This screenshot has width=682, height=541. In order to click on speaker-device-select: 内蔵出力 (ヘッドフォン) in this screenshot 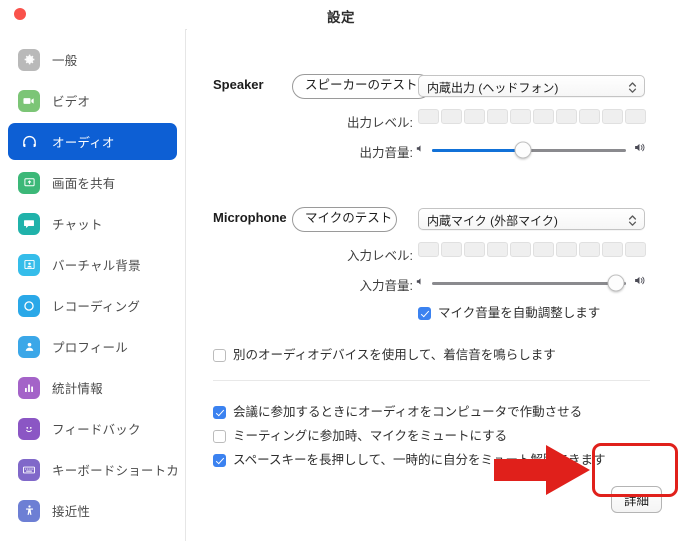, I will do `click(531, 86)`.